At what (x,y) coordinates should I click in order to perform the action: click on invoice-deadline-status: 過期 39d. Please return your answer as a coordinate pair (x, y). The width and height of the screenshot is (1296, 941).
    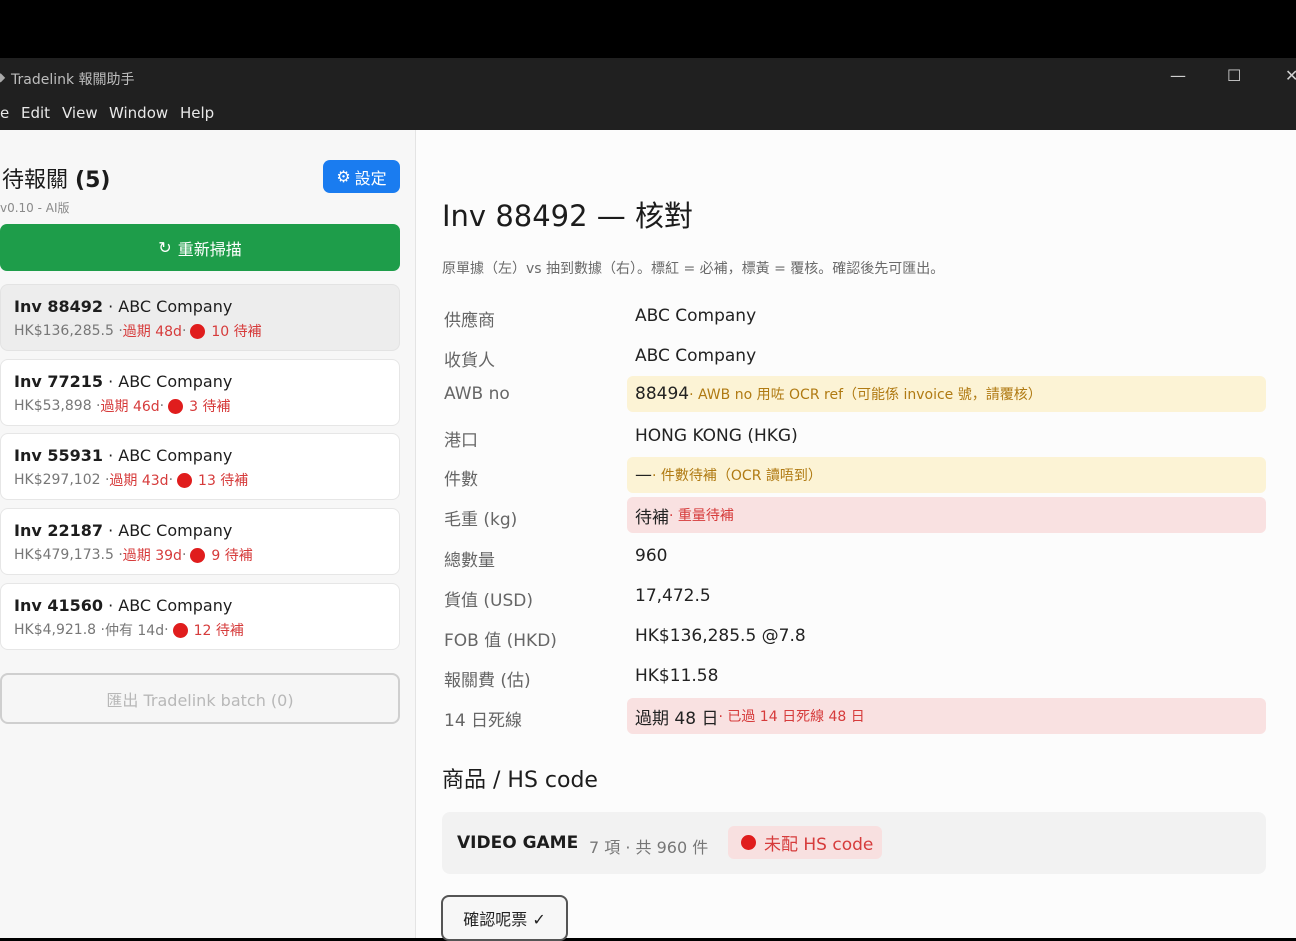
    Looking at the image, I should click on (152, 556).